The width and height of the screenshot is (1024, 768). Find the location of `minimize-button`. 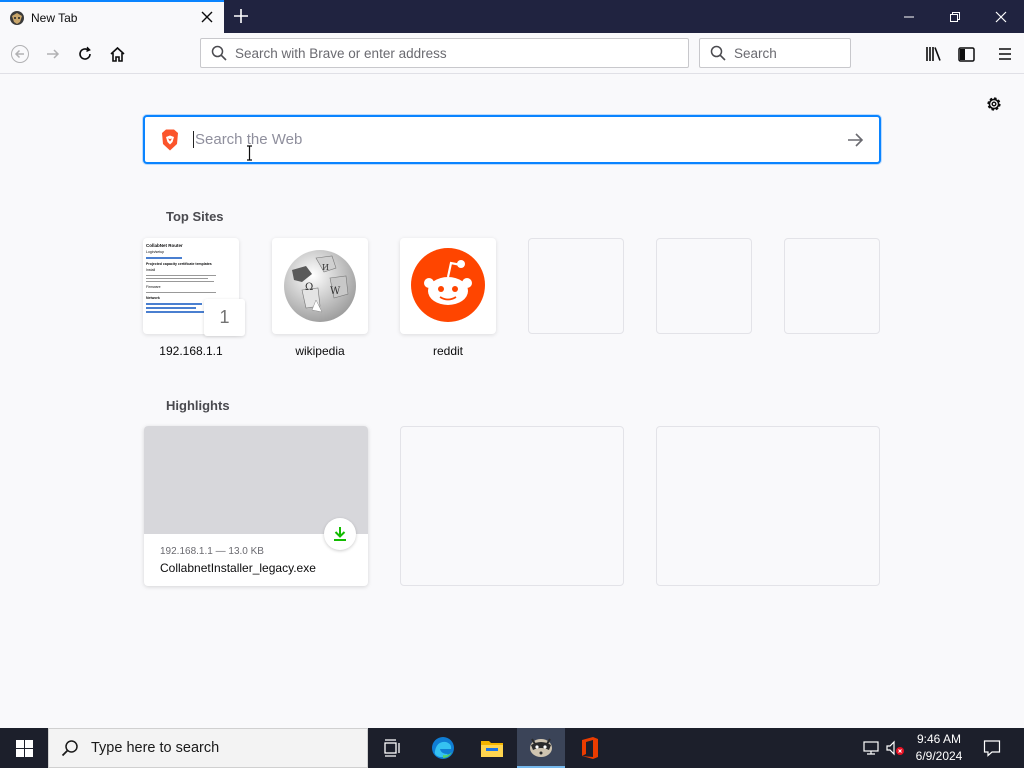

minimize-button is located at coordinates (909, 16).